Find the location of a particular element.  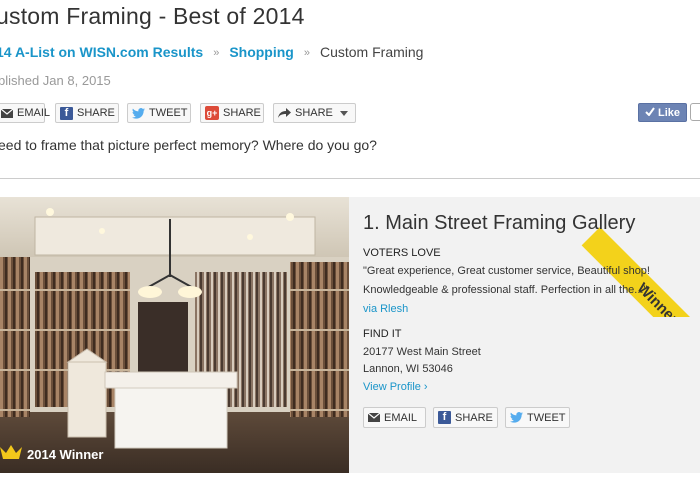

googleplus-icon: g+ is located at coordinates (212, 113).